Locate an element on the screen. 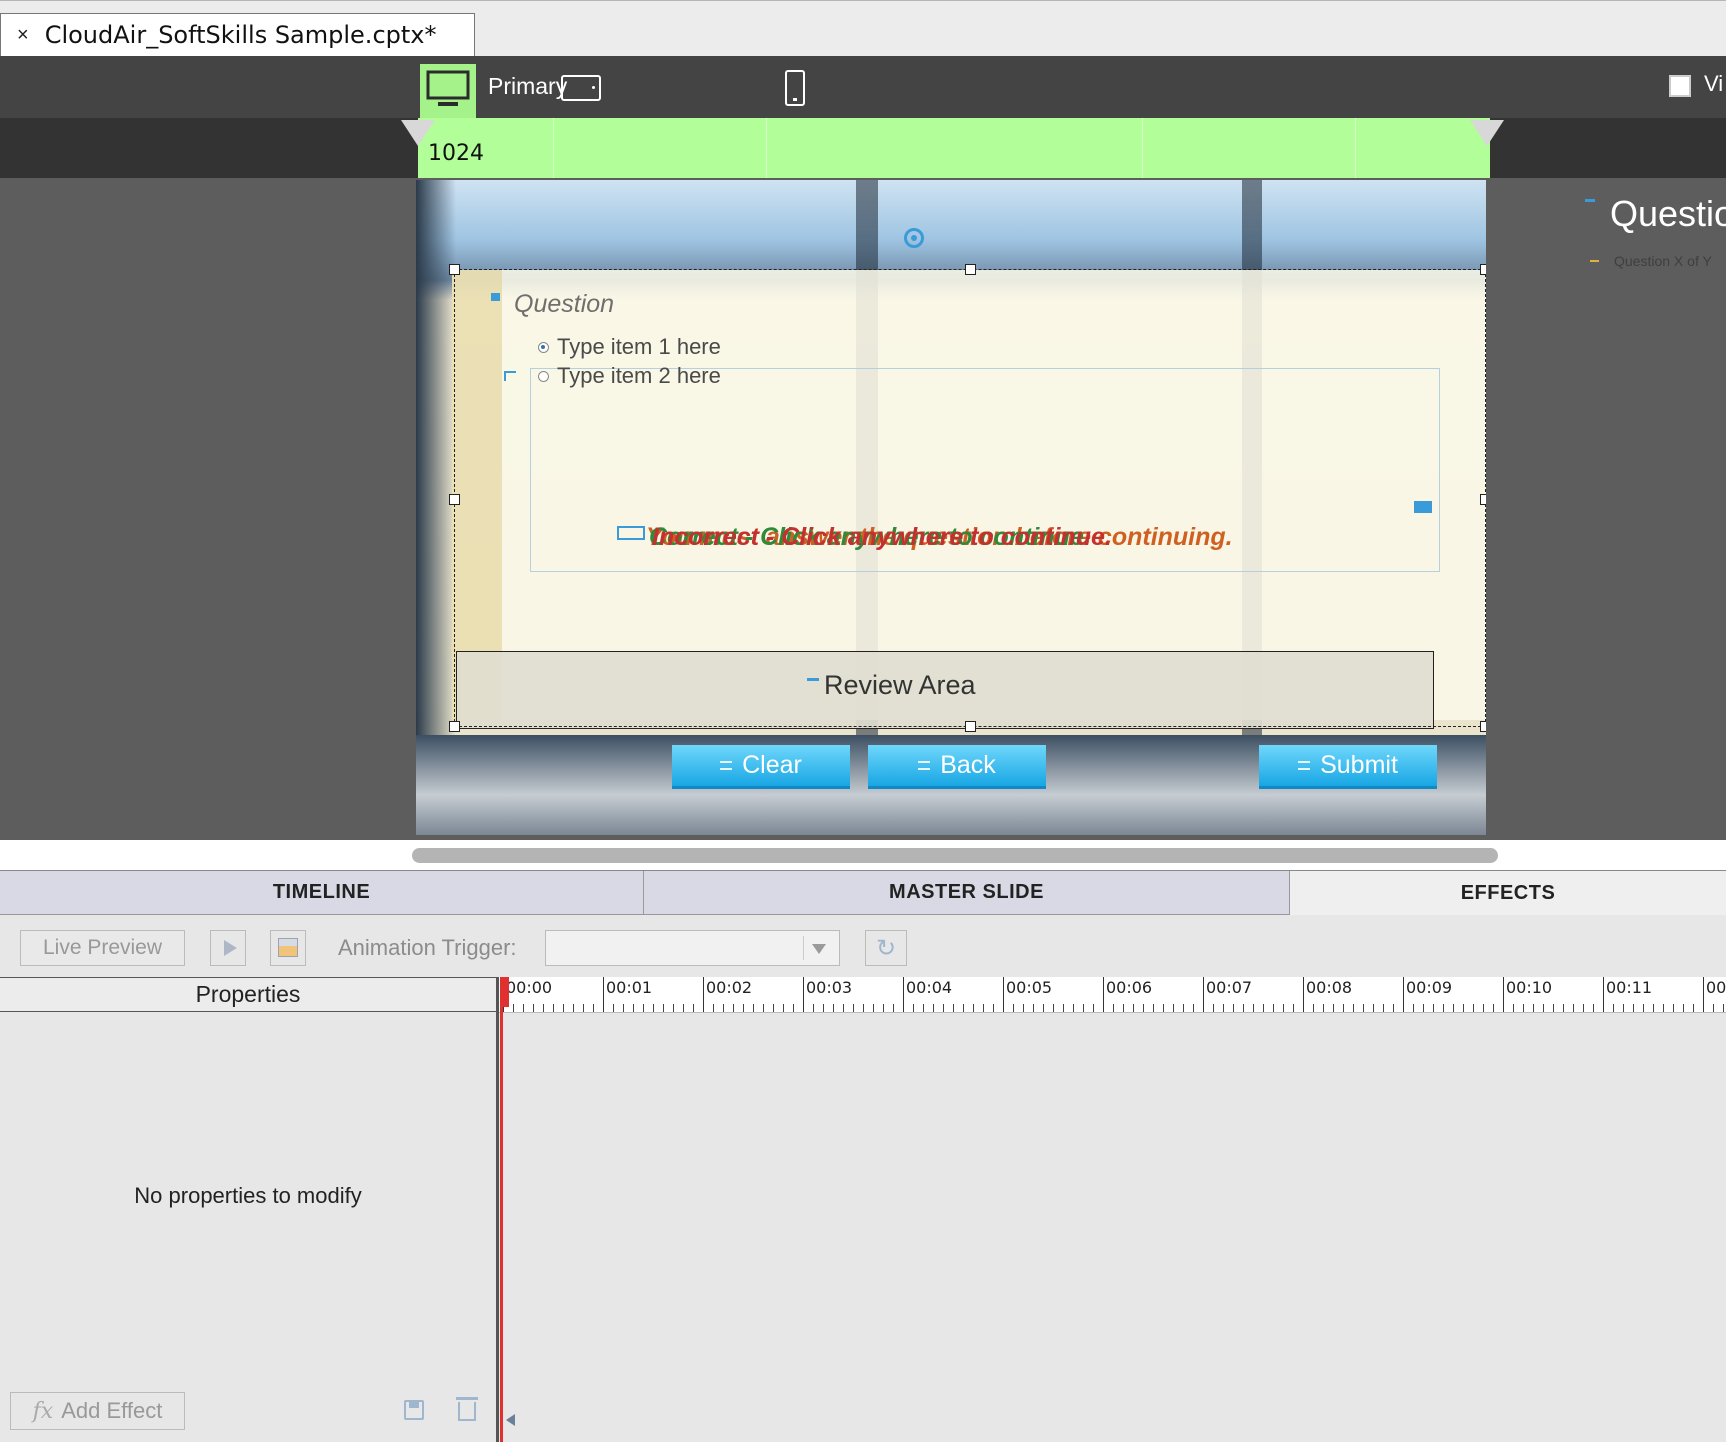 The height and width of the screenshot is (1442, 1726). properties-header: Properties is located at coordinates (248, 994).